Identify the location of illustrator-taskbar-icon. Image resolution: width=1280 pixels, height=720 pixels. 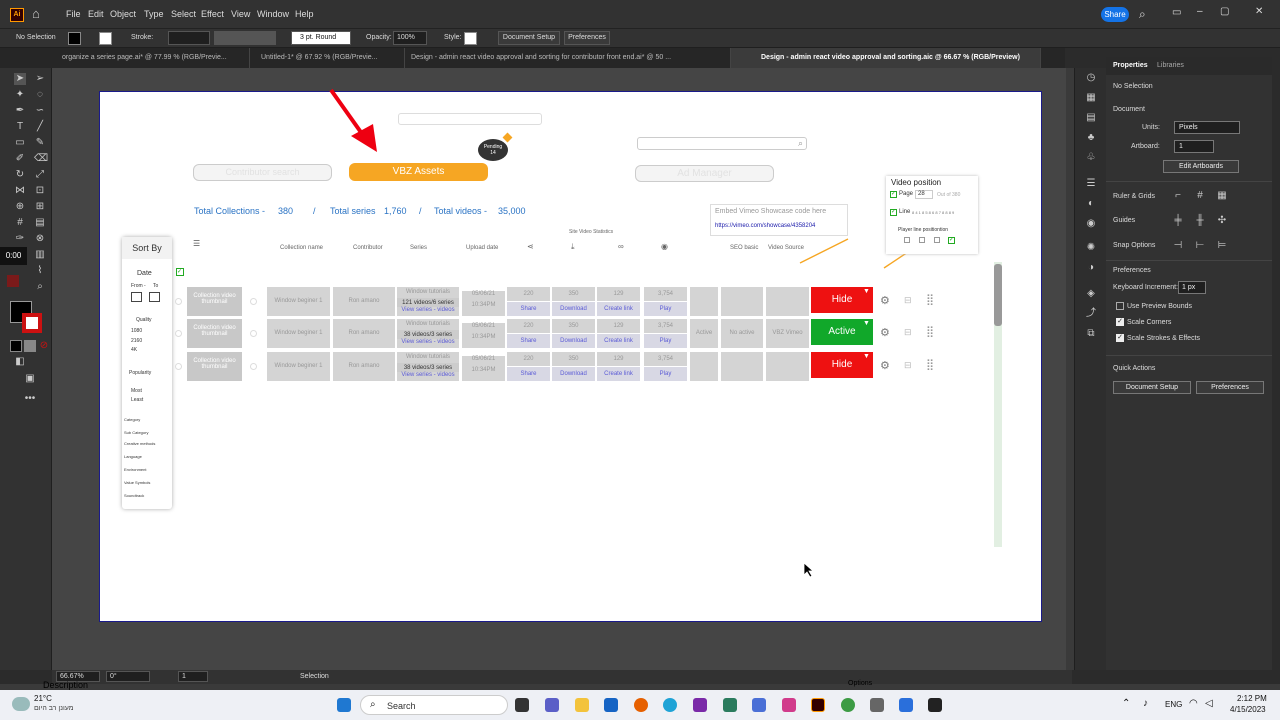
(818, 705).